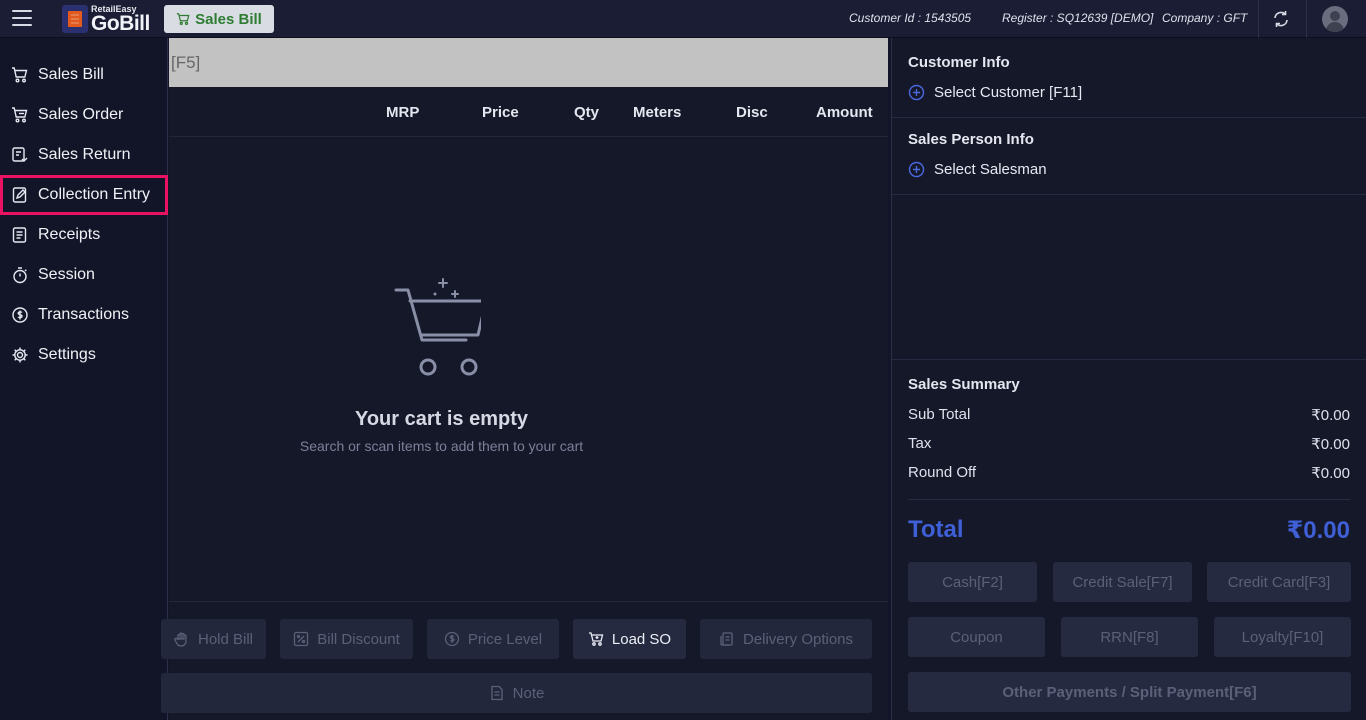 This screenshot has height=720, width=1366. Describe the element at coordinates (19, 195) in the screenshot. I see `edit-doc-icon` at that location.